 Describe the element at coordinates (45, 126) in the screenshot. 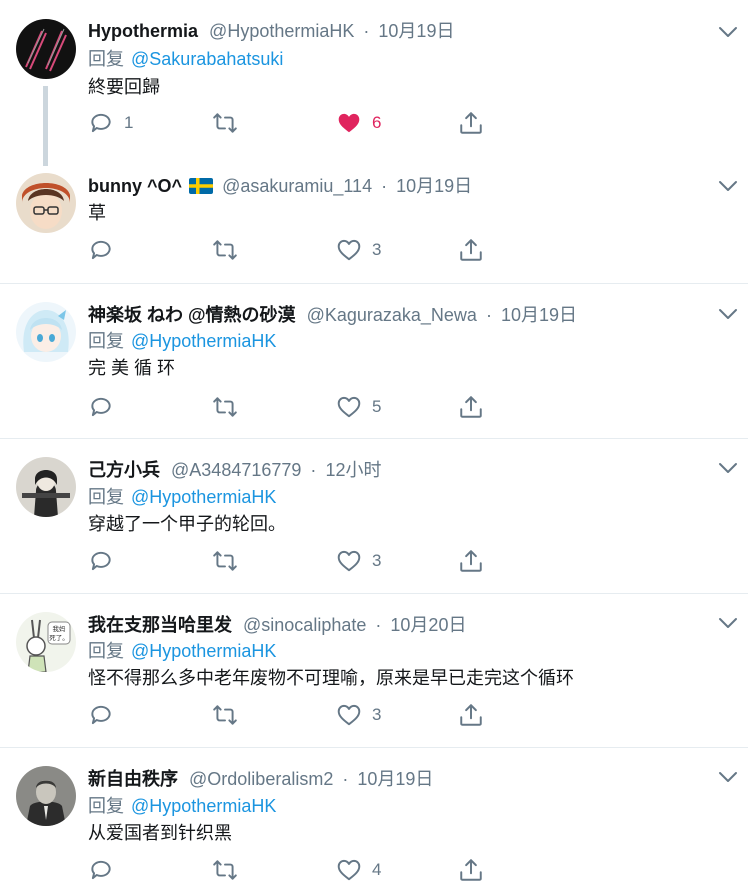

I see `thread-connector` at that location.